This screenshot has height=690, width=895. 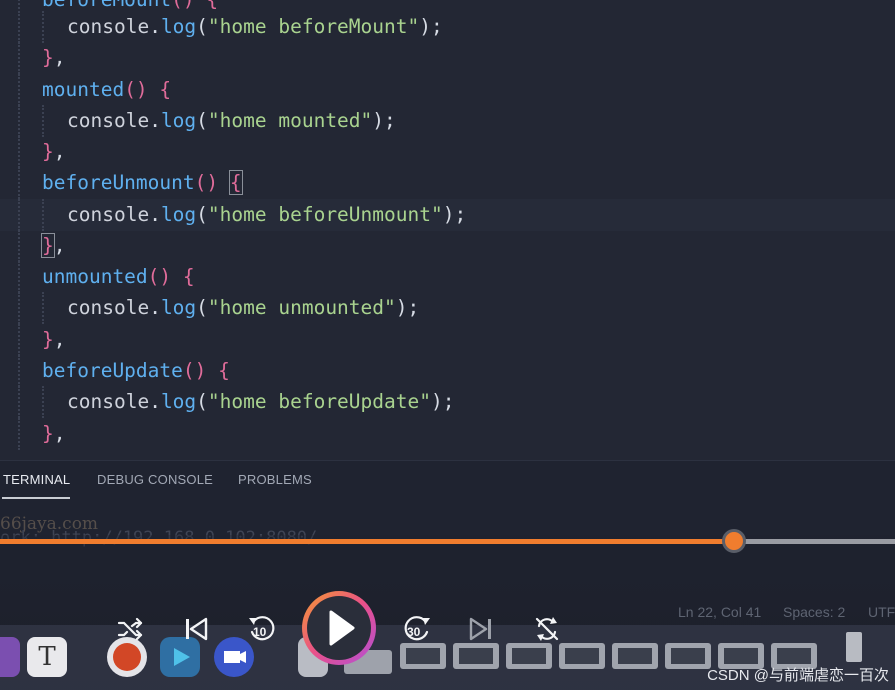 I want to click on progress-handle, so click(x=734, y=541).